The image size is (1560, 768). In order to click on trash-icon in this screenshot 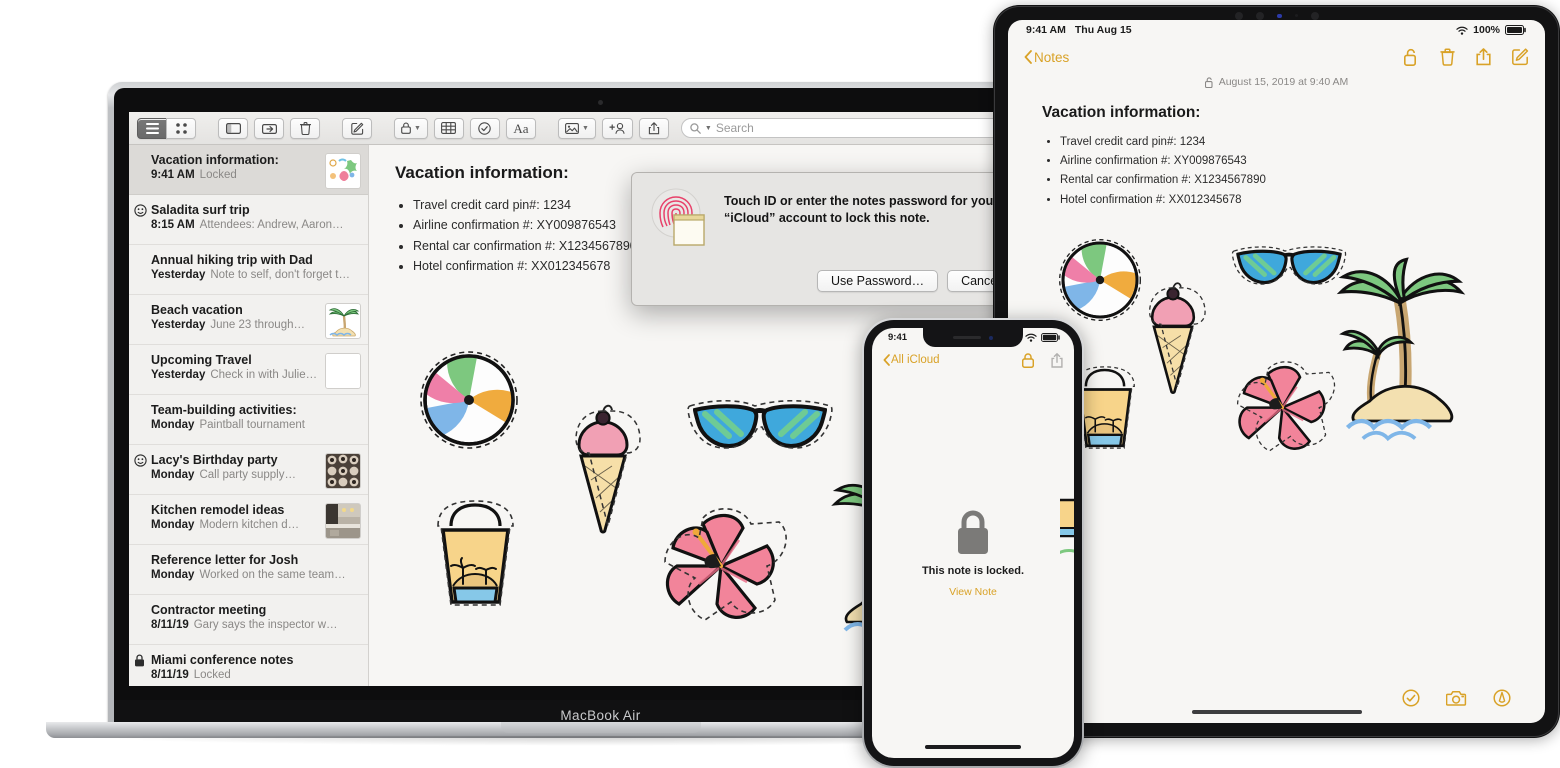, I will do `click(1447, 57)`.